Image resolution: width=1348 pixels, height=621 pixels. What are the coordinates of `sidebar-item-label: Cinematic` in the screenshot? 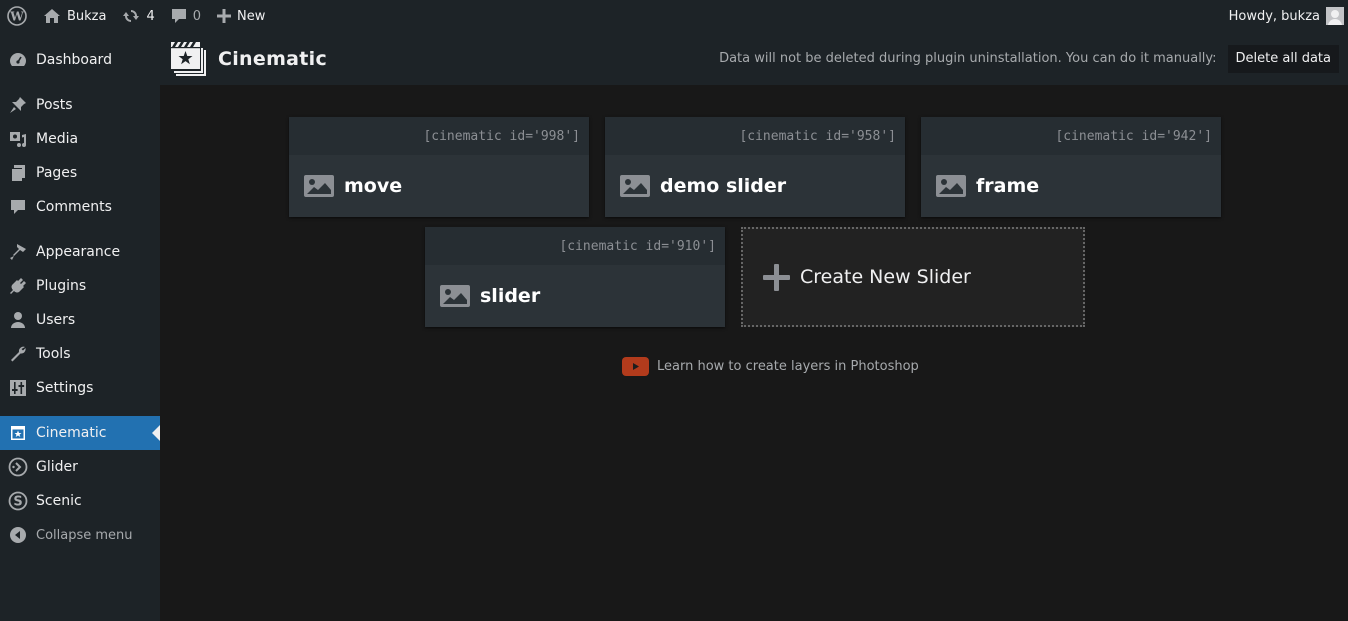 It's located at (71, 433).